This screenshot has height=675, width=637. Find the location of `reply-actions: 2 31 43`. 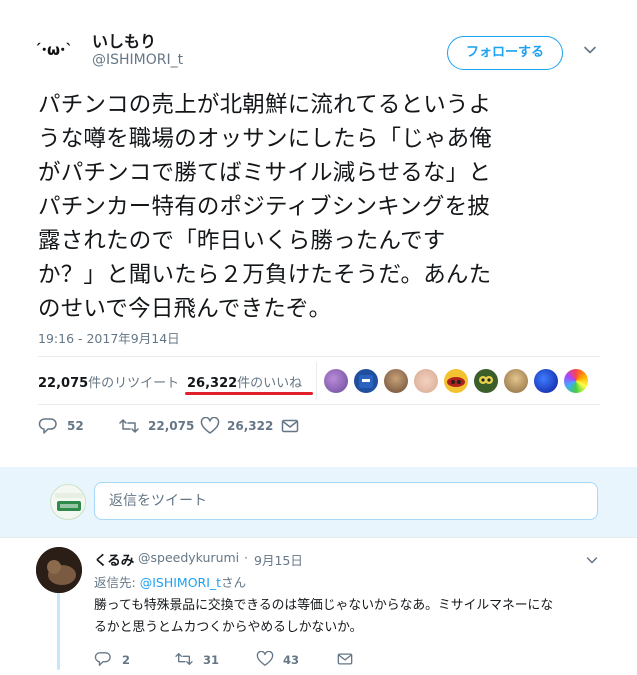

reply-actions: 2 31 43 is located at coordinates (244, 659).